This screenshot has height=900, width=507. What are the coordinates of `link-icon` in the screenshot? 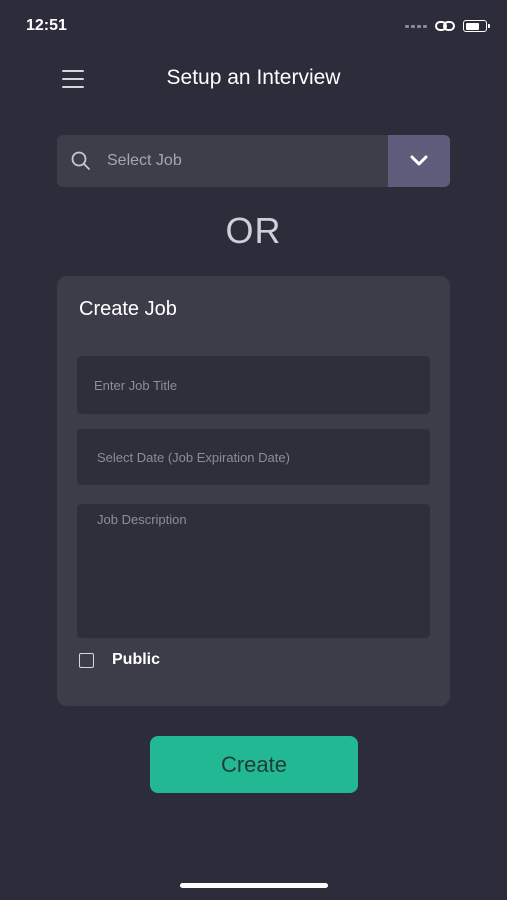 It's located at (445, 26).